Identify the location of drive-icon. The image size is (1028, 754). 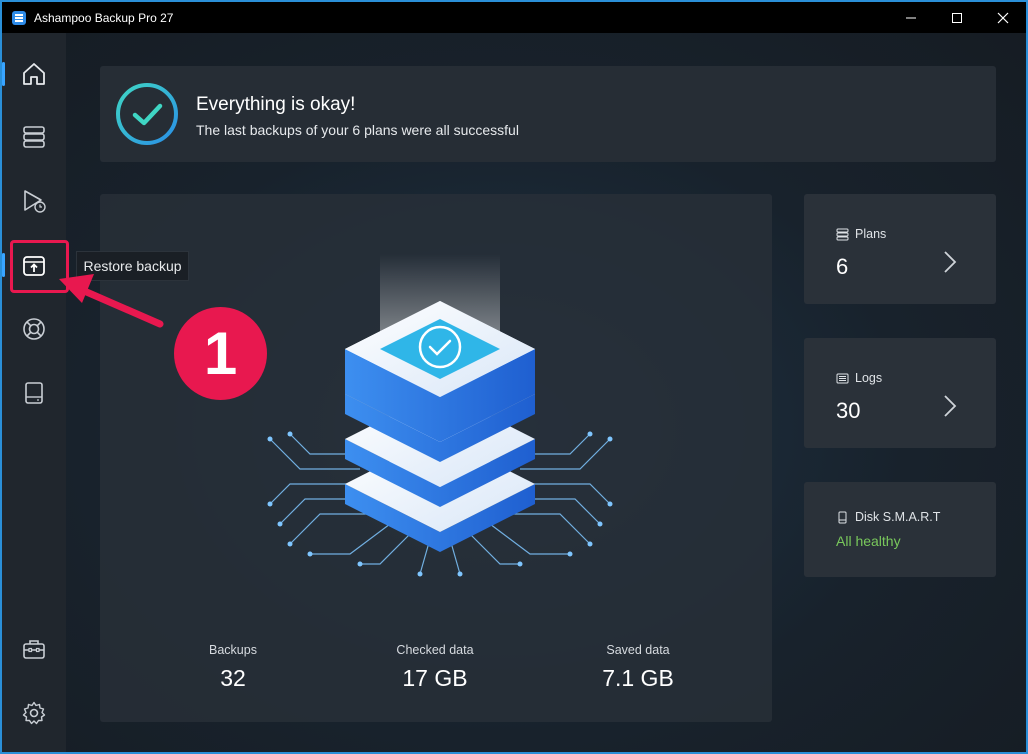
(34, 393).